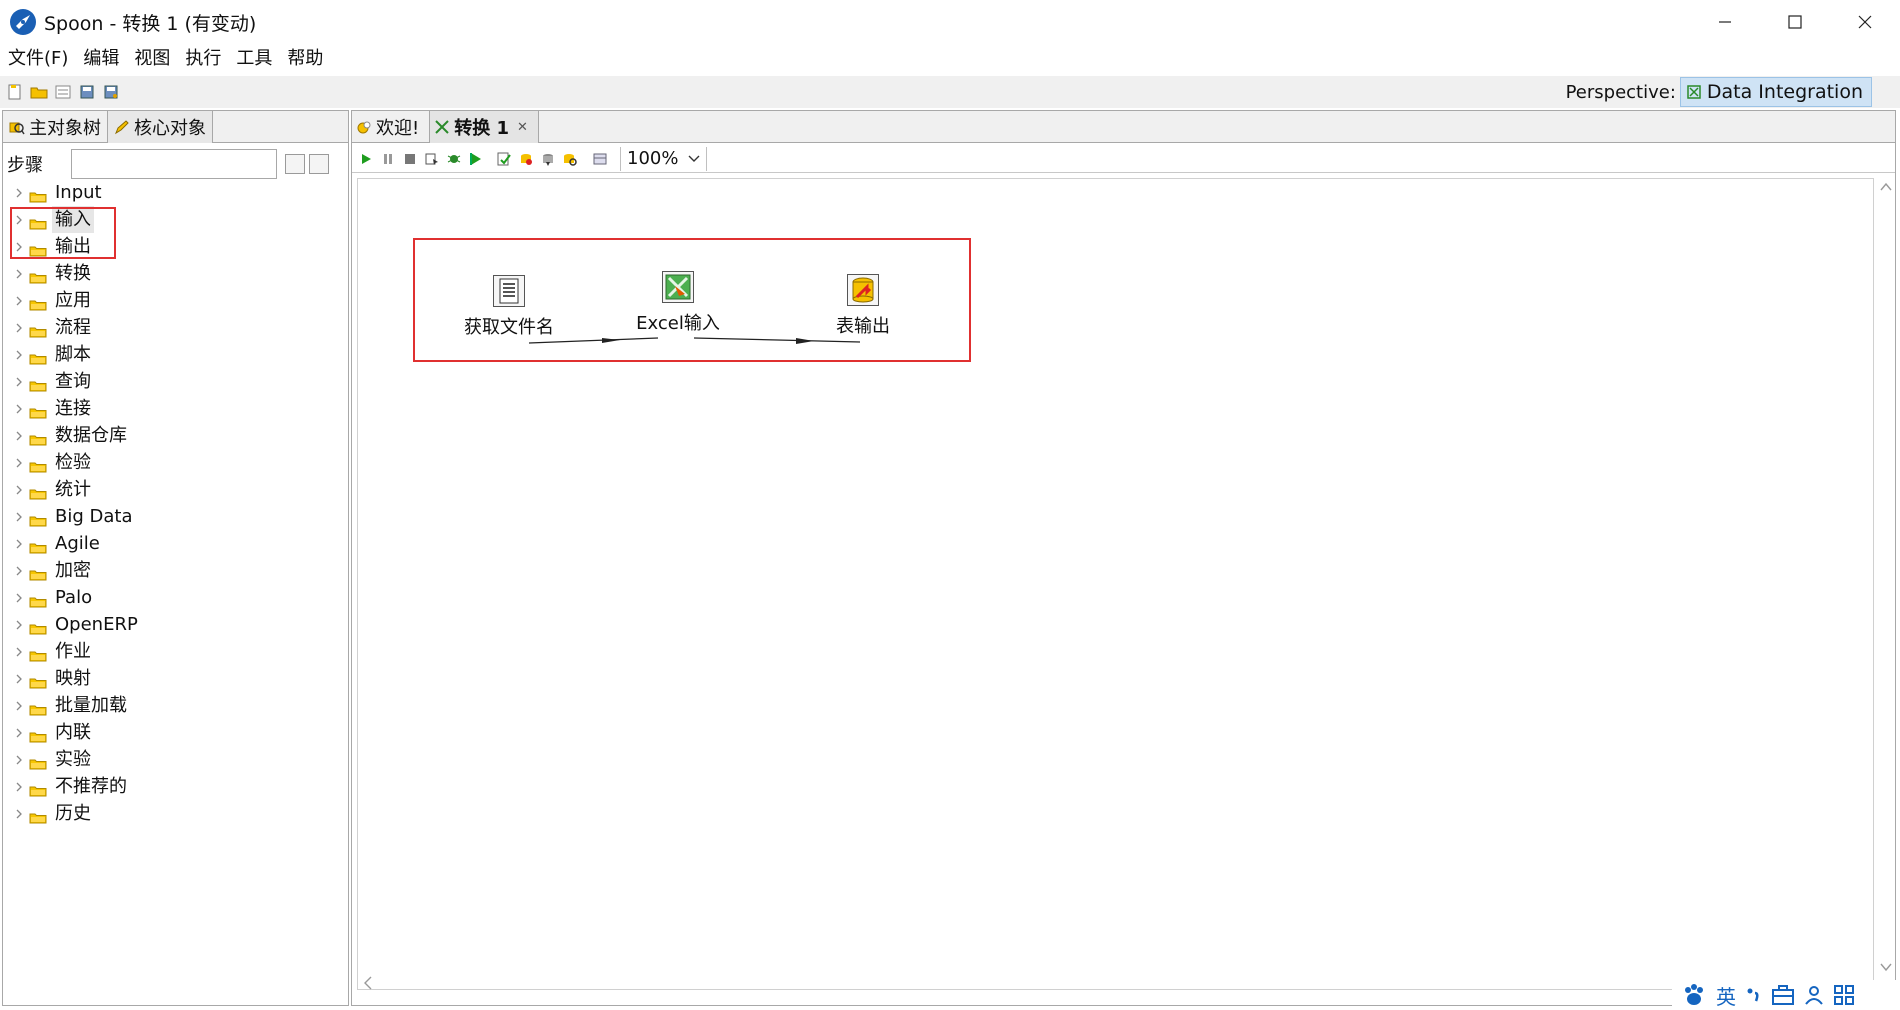  Describe the element at coordinates (175, 651) in the screenshot. I see `tree-item: 作业` at that location.